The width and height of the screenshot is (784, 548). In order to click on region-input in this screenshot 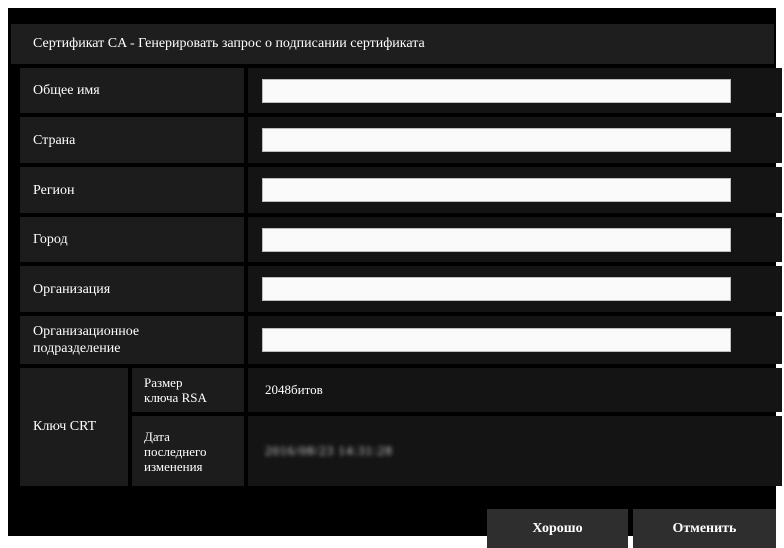, I will do `click(496, 190)`.